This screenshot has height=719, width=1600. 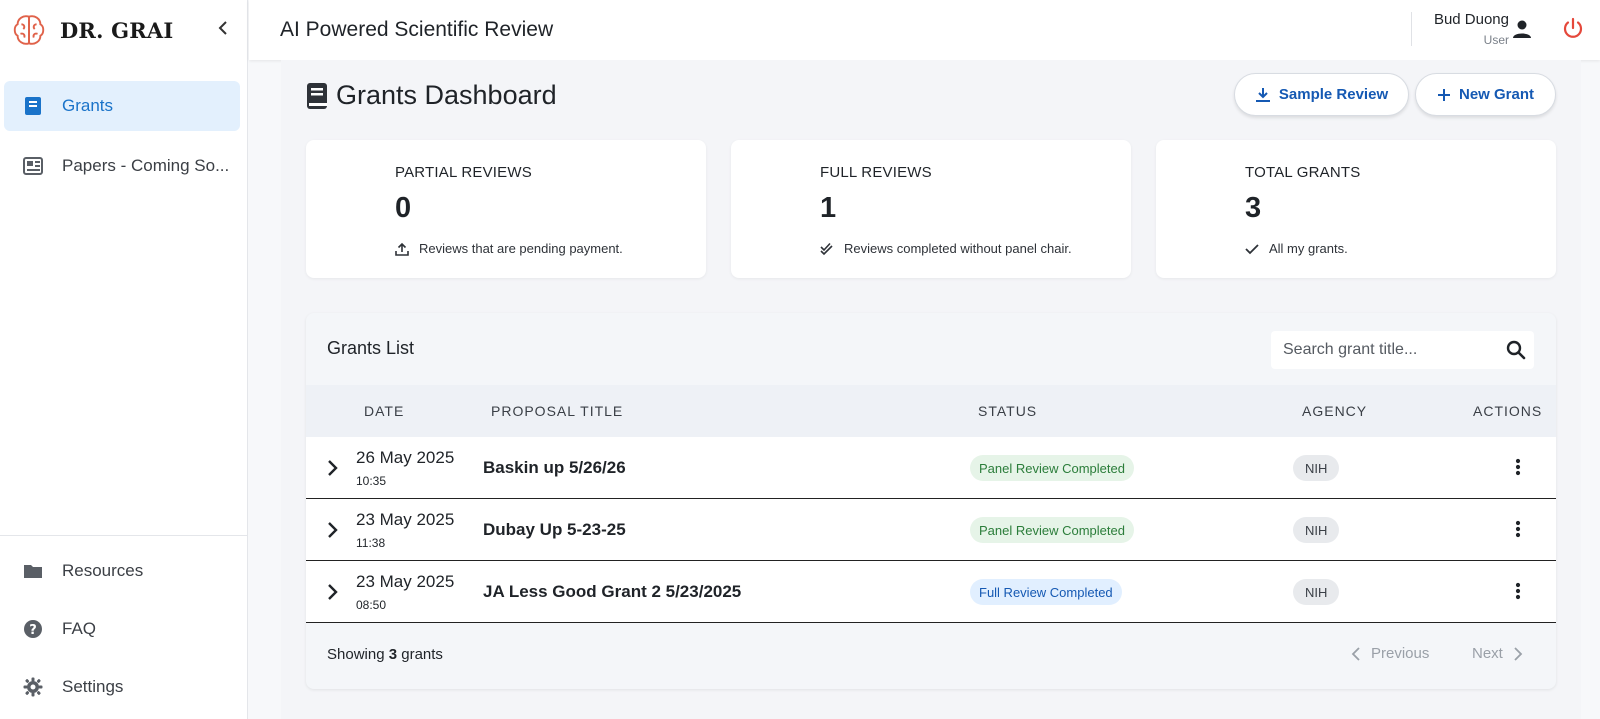 I want to click on grants-list-title: Grants List, so click(x=371, y=348).